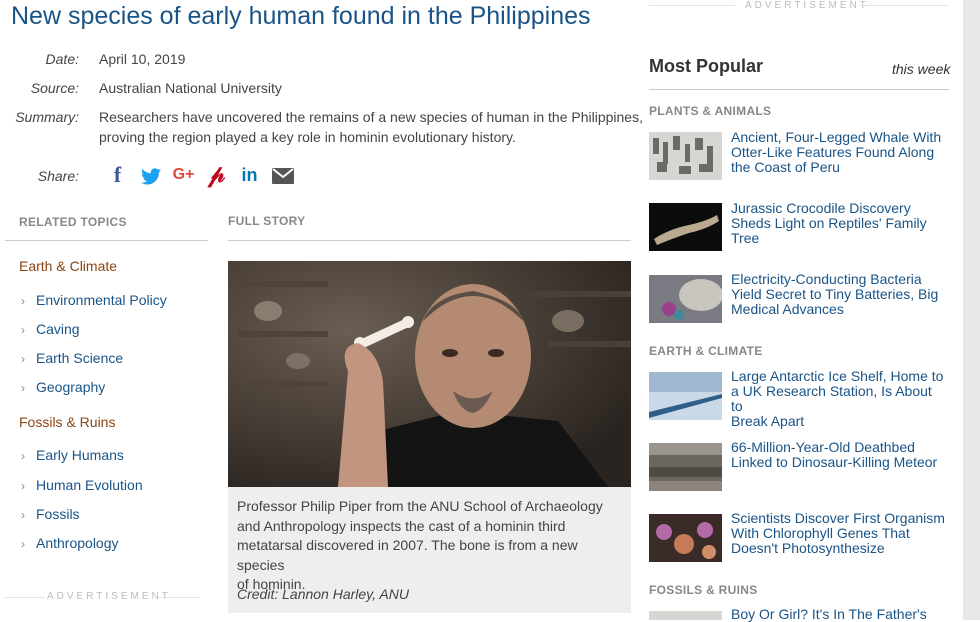 The width and height of the screenshot is (980, 622). Describe the element at coordinates (94, 300) in the screenshot. I see `topic-item: › Environmental Policy` at that location.